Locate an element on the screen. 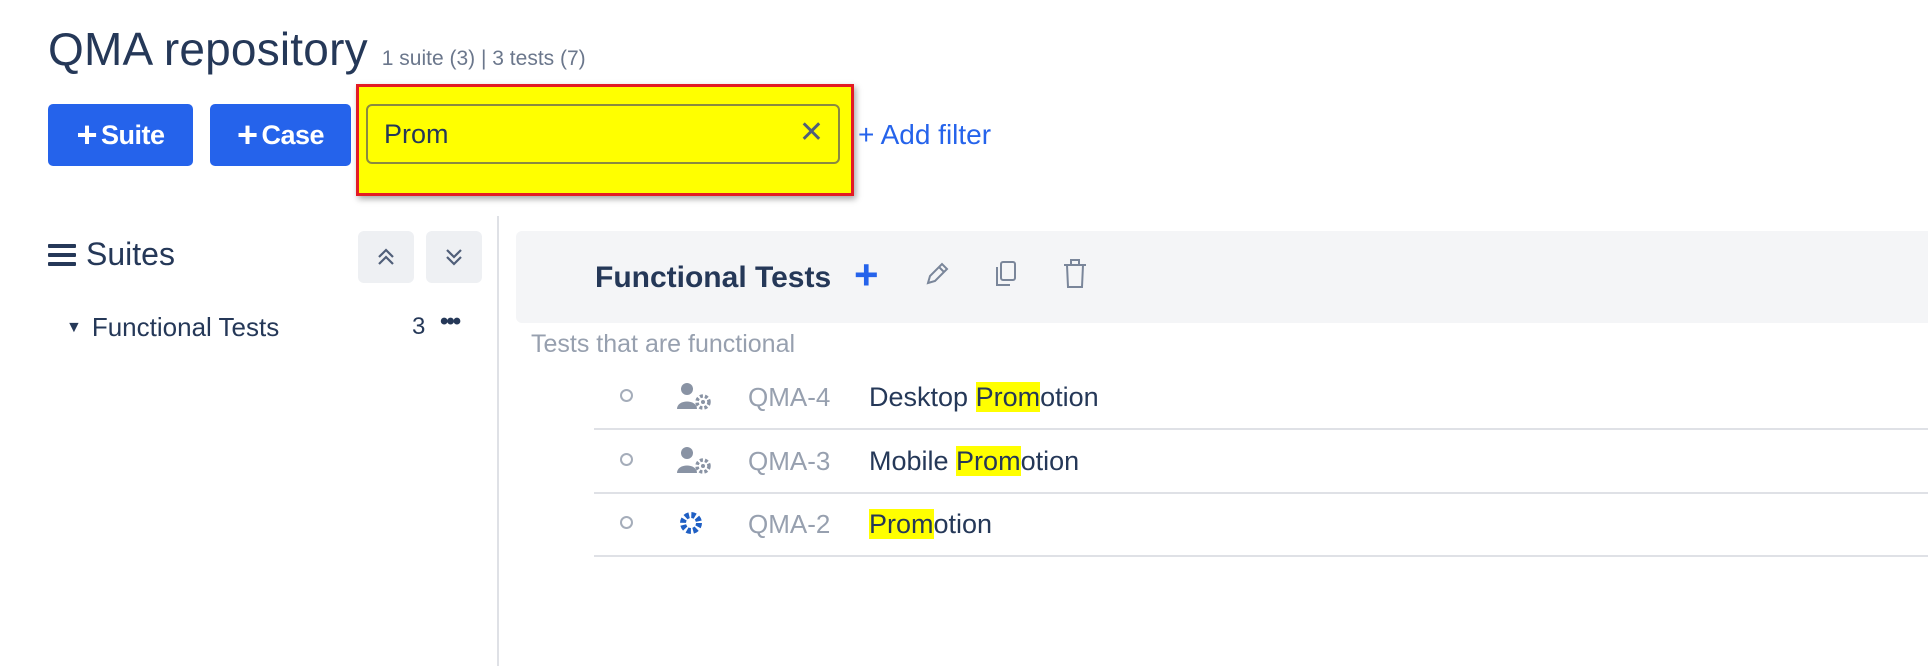 Image resolution: width=1928 pixels, height=666 pixels. suite-header: Functional Tests + is located at coordinates (1222, 277).